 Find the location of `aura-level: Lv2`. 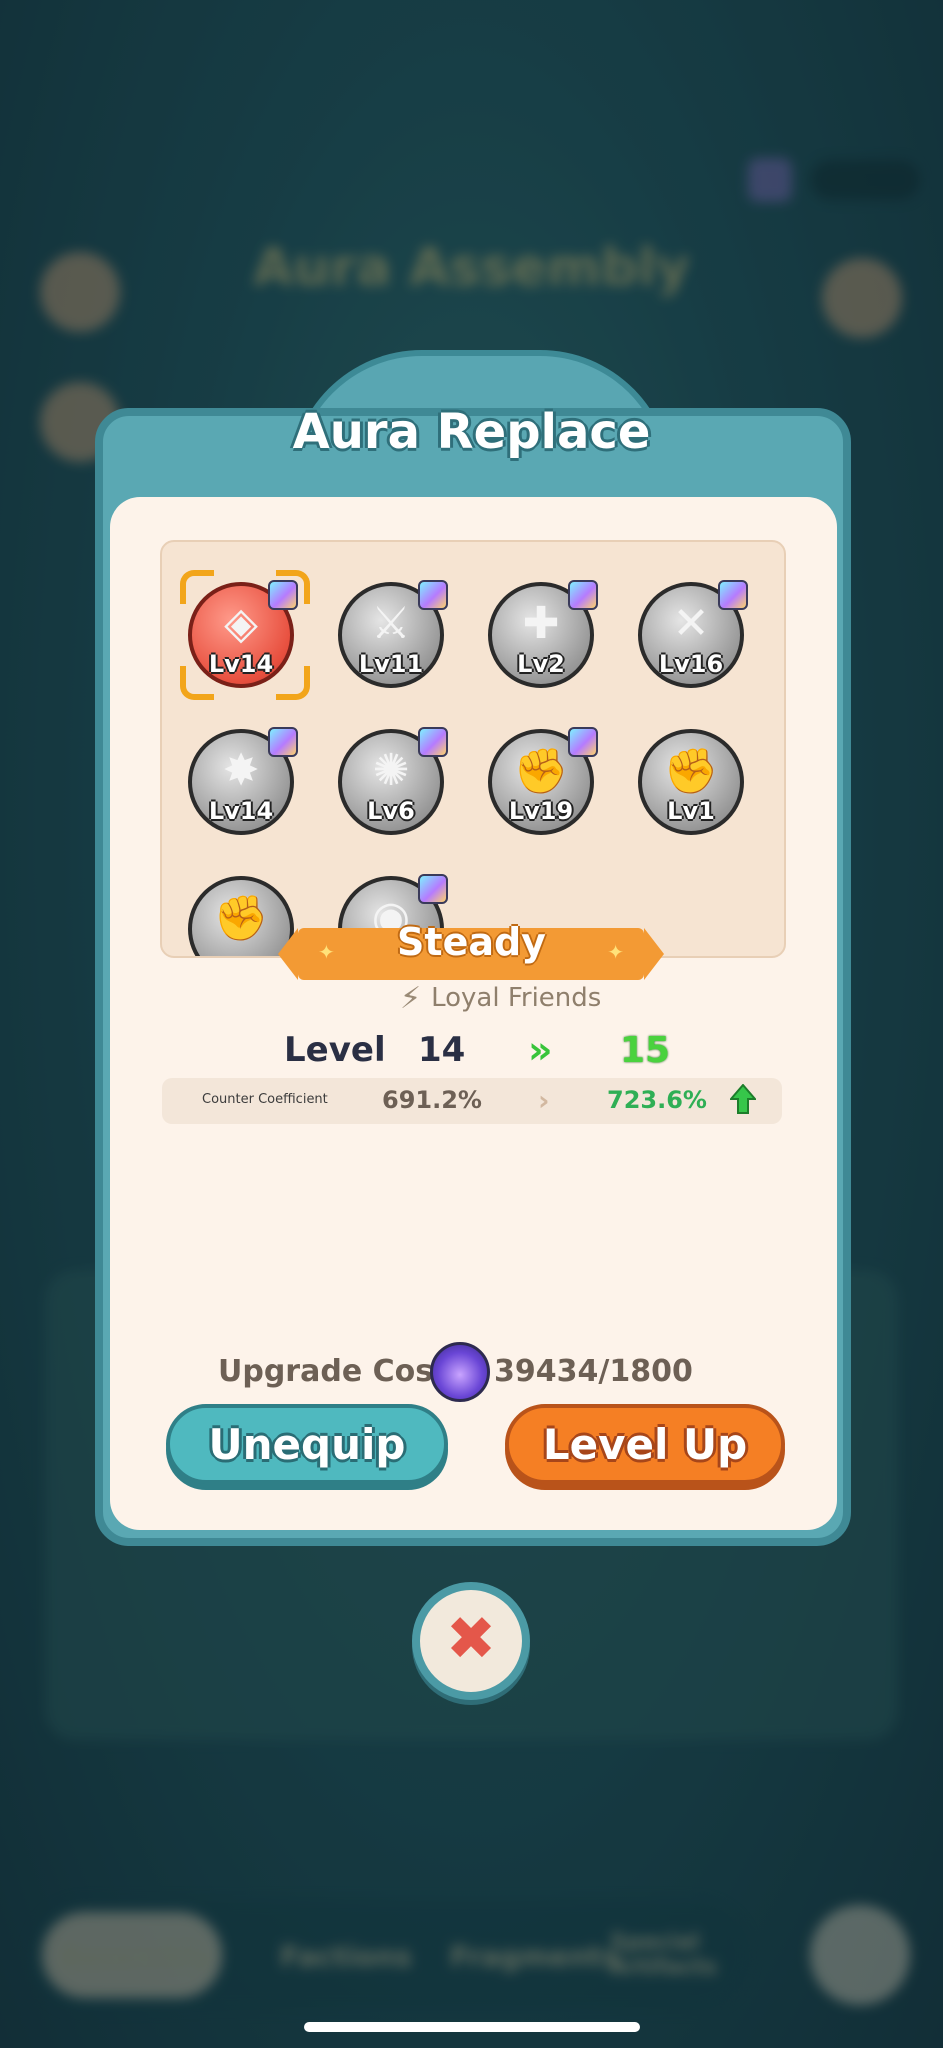

aura-level: Lv2 is located at coordinates (541, 664).